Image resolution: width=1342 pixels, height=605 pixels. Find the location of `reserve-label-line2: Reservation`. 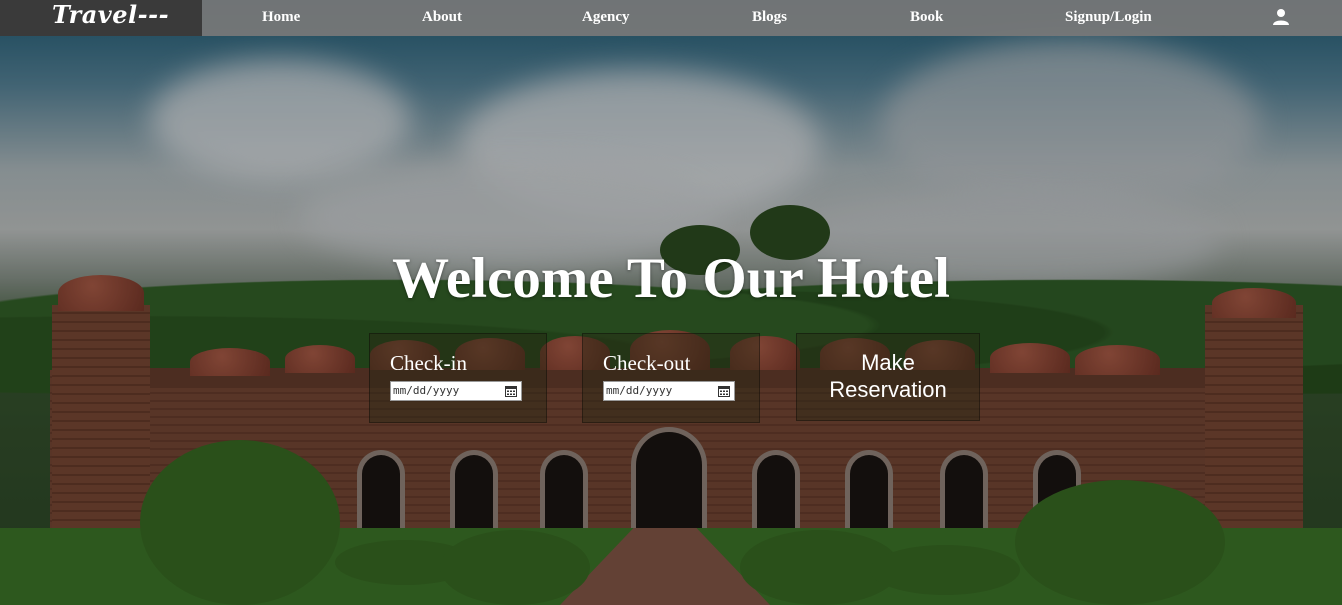

reserve-label-line2: Reservation is located at coordinates (888, 389).